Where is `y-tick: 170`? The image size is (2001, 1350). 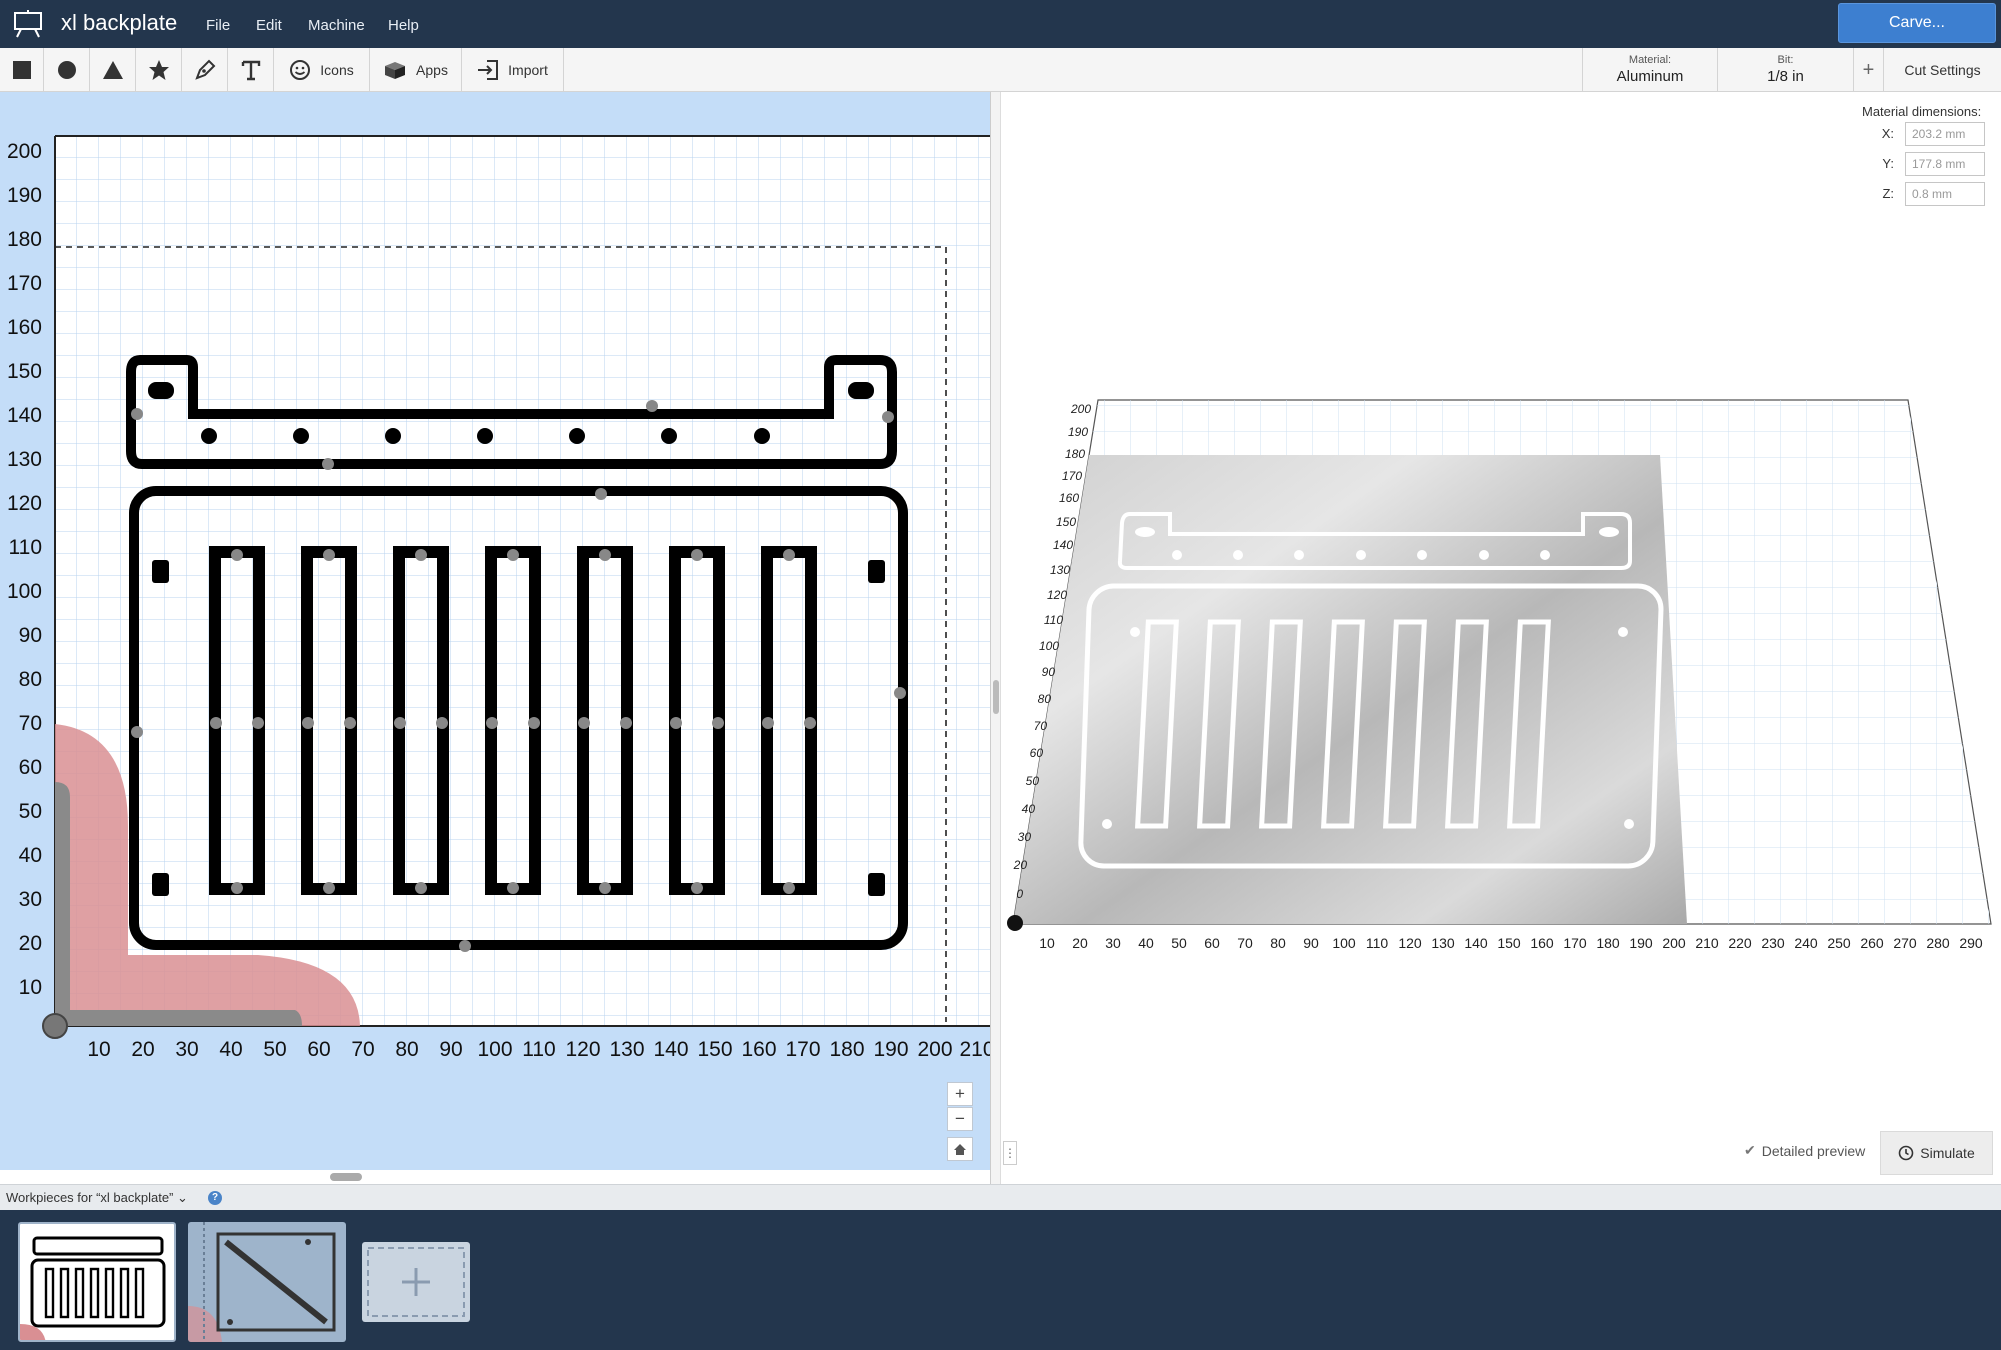
y-tick: 170 is located at coordinates (24, 283).